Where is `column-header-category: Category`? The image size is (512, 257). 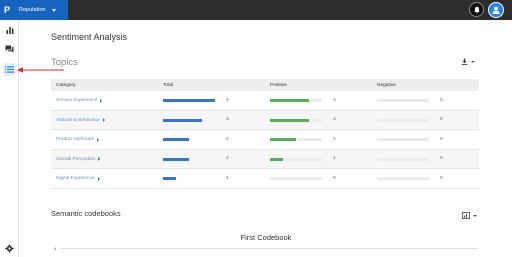 column-header-category: Category is located at coordinates (66, 85).